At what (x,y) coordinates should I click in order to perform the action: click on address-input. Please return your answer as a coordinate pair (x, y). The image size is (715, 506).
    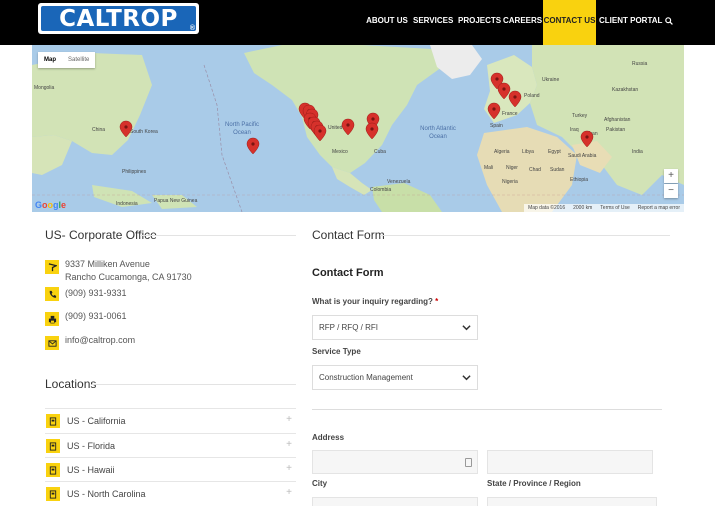
    Looking at the image, I should click on (395, 462).